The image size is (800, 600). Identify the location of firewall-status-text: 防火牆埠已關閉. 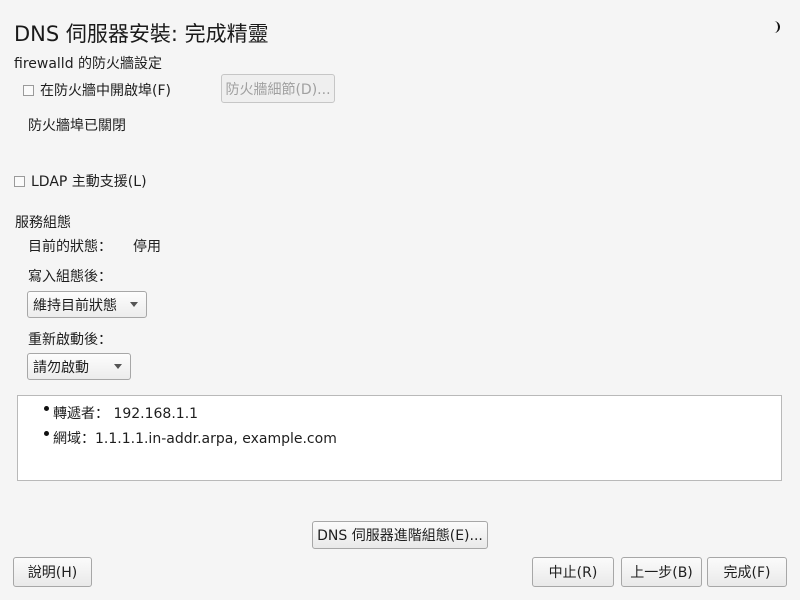
(77, 126).